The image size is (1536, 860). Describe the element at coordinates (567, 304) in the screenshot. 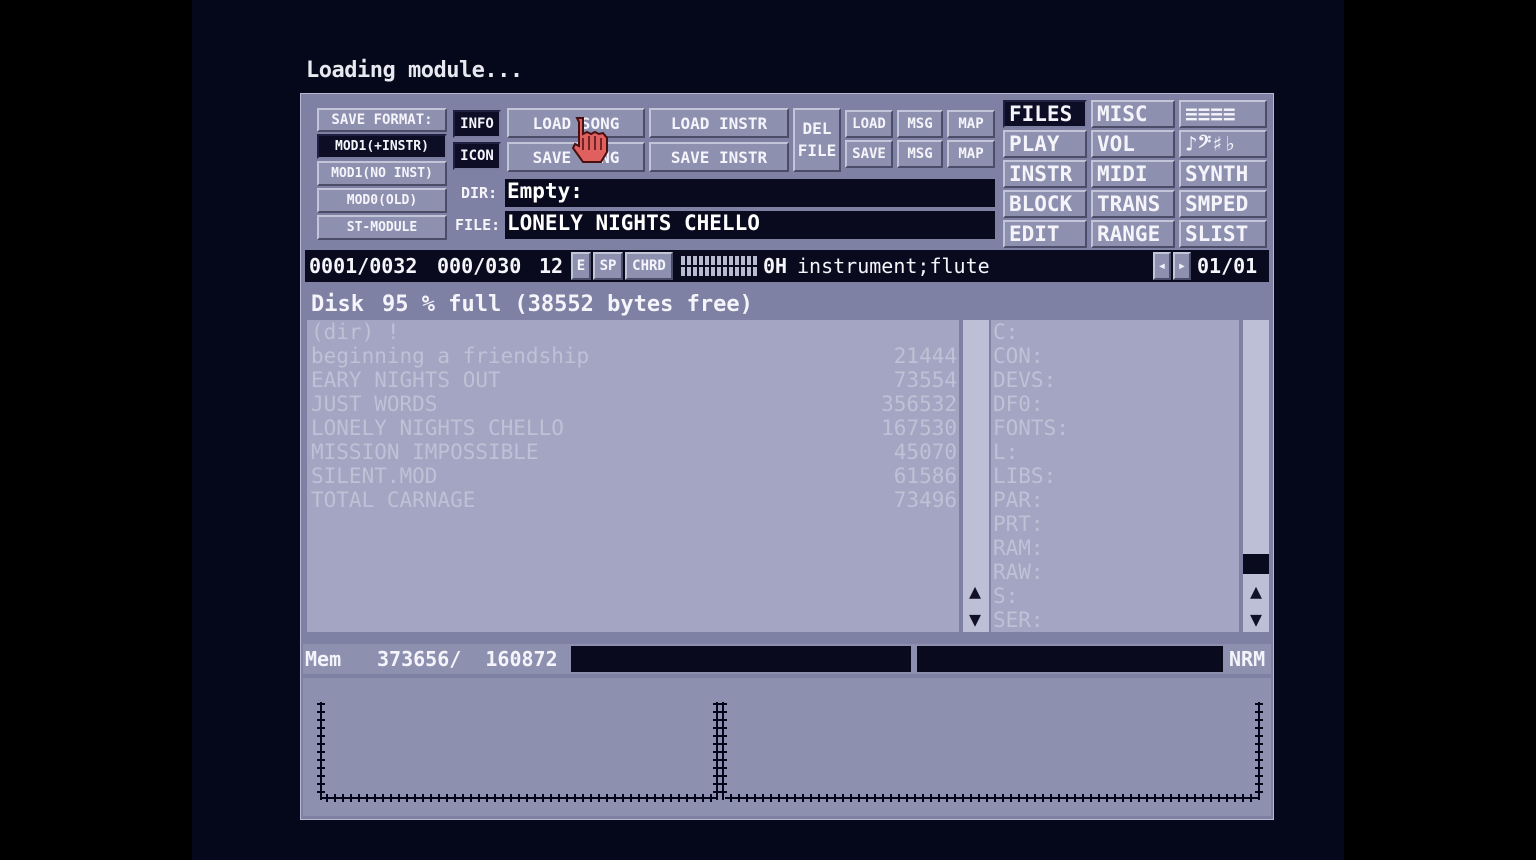

I see `disk-text: 95 % full (38552 bytes free)` at that location.